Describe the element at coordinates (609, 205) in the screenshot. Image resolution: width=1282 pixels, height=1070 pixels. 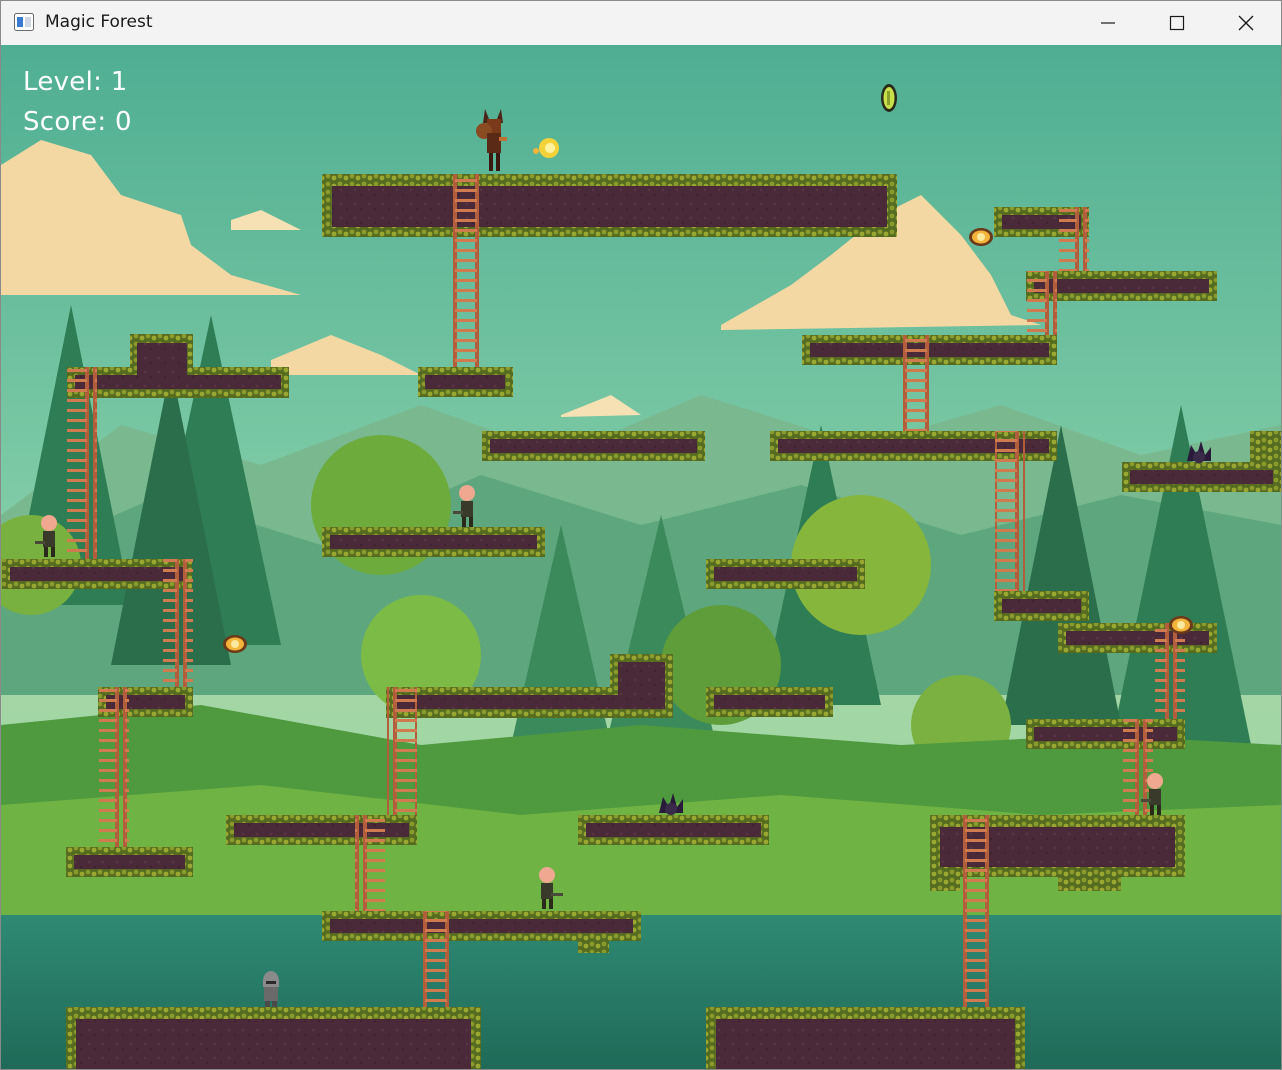
I see `platform-top-long` at that location.